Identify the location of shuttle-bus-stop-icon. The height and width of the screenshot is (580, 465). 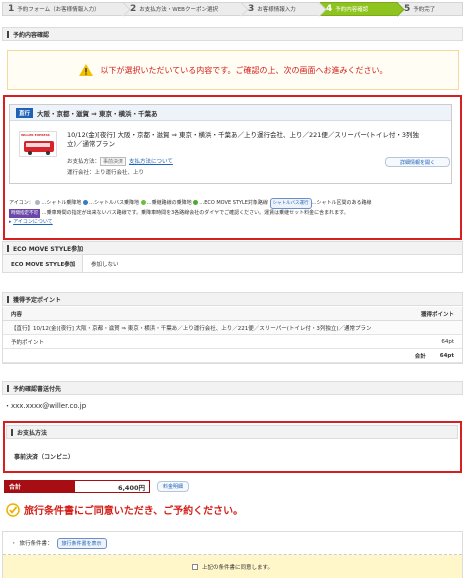
(85, 202).